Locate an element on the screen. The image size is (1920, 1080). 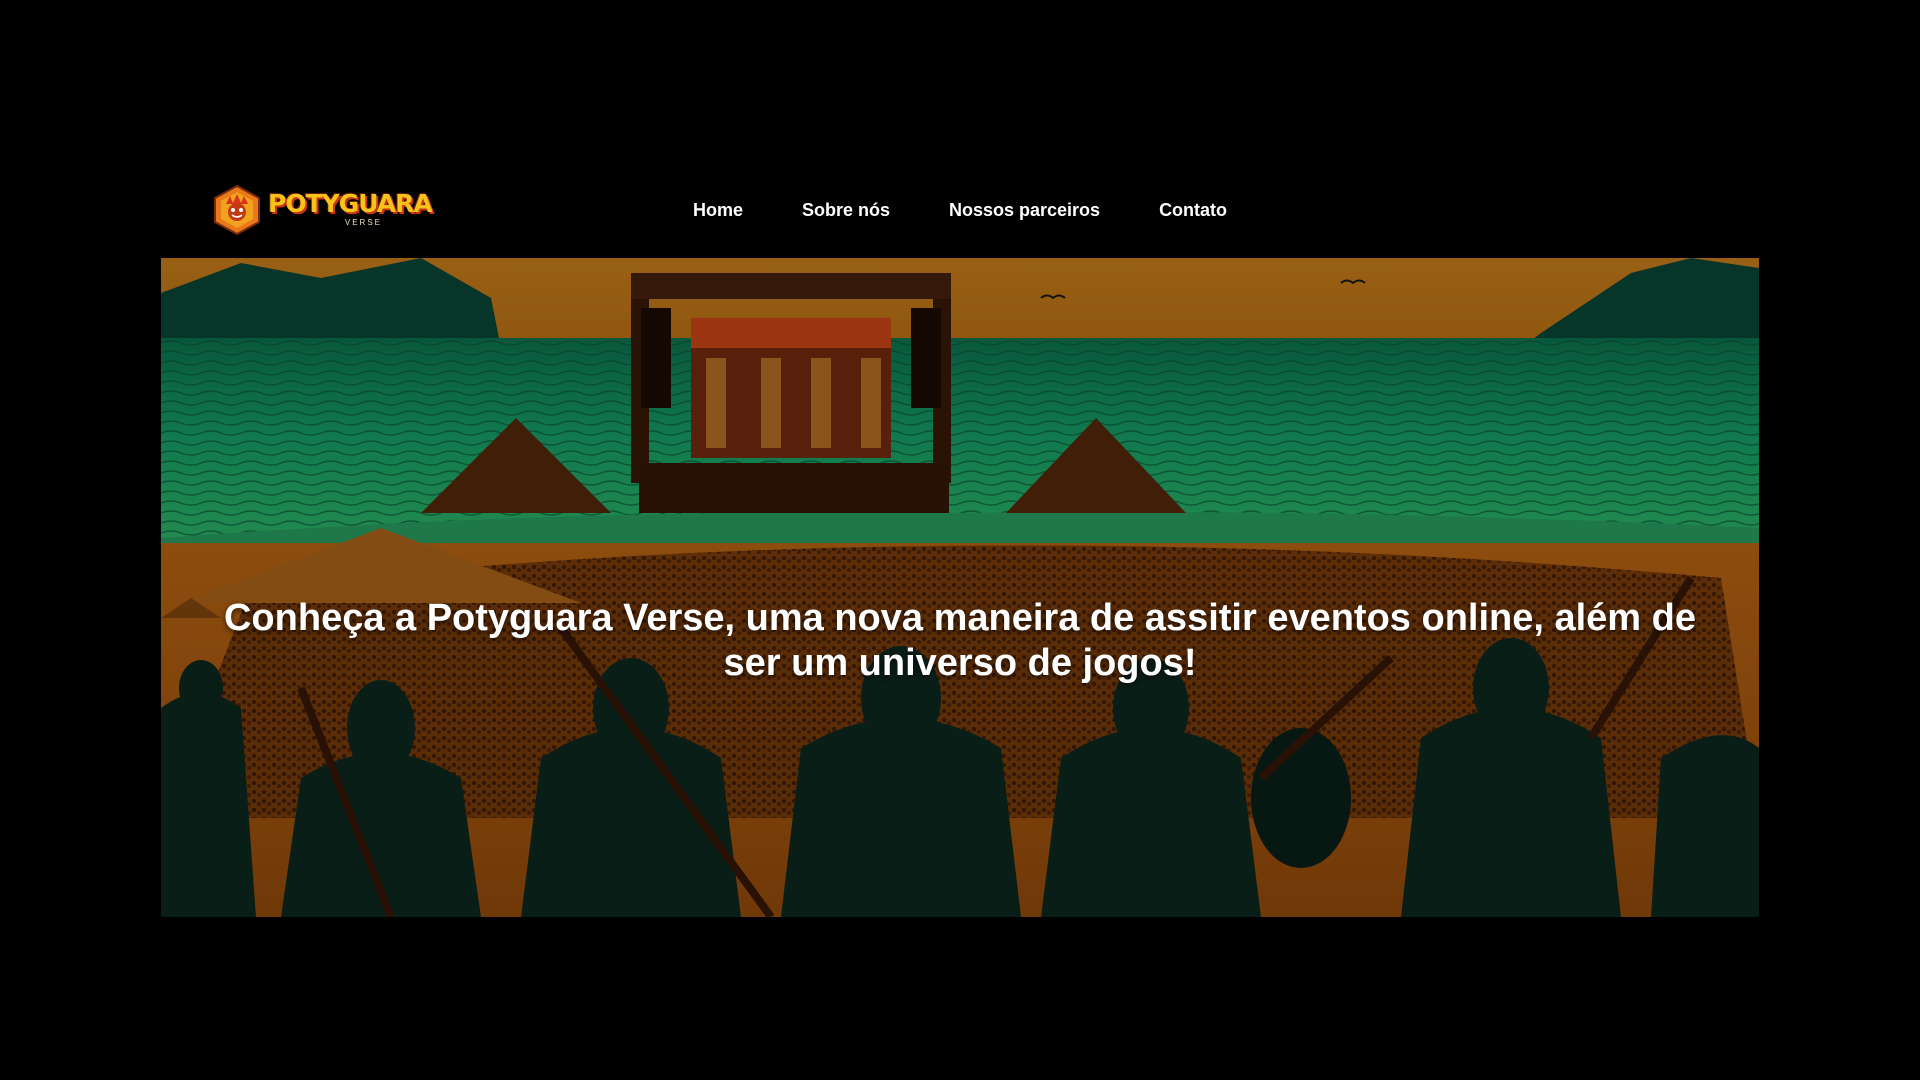
nav-nossos-parceiros: Nossos parceiros is located at coordinates (1024, 210).